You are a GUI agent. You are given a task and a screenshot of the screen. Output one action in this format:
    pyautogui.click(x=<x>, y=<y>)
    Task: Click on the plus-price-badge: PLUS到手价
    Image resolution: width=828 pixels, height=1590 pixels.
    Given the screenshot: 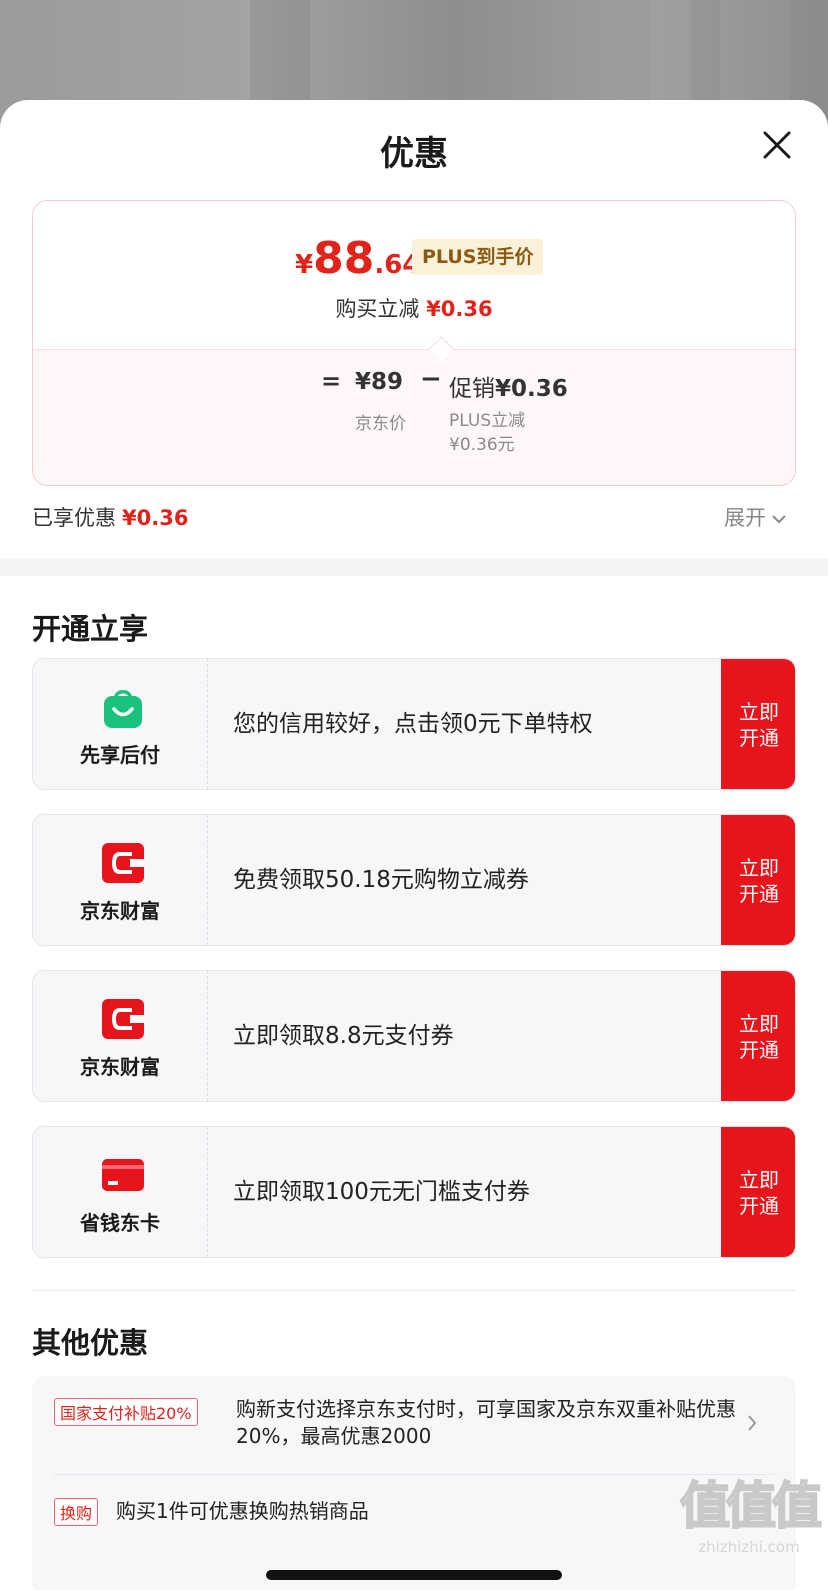 What is the action you would take?
    pyautogui.click(x=478, y=257)
    